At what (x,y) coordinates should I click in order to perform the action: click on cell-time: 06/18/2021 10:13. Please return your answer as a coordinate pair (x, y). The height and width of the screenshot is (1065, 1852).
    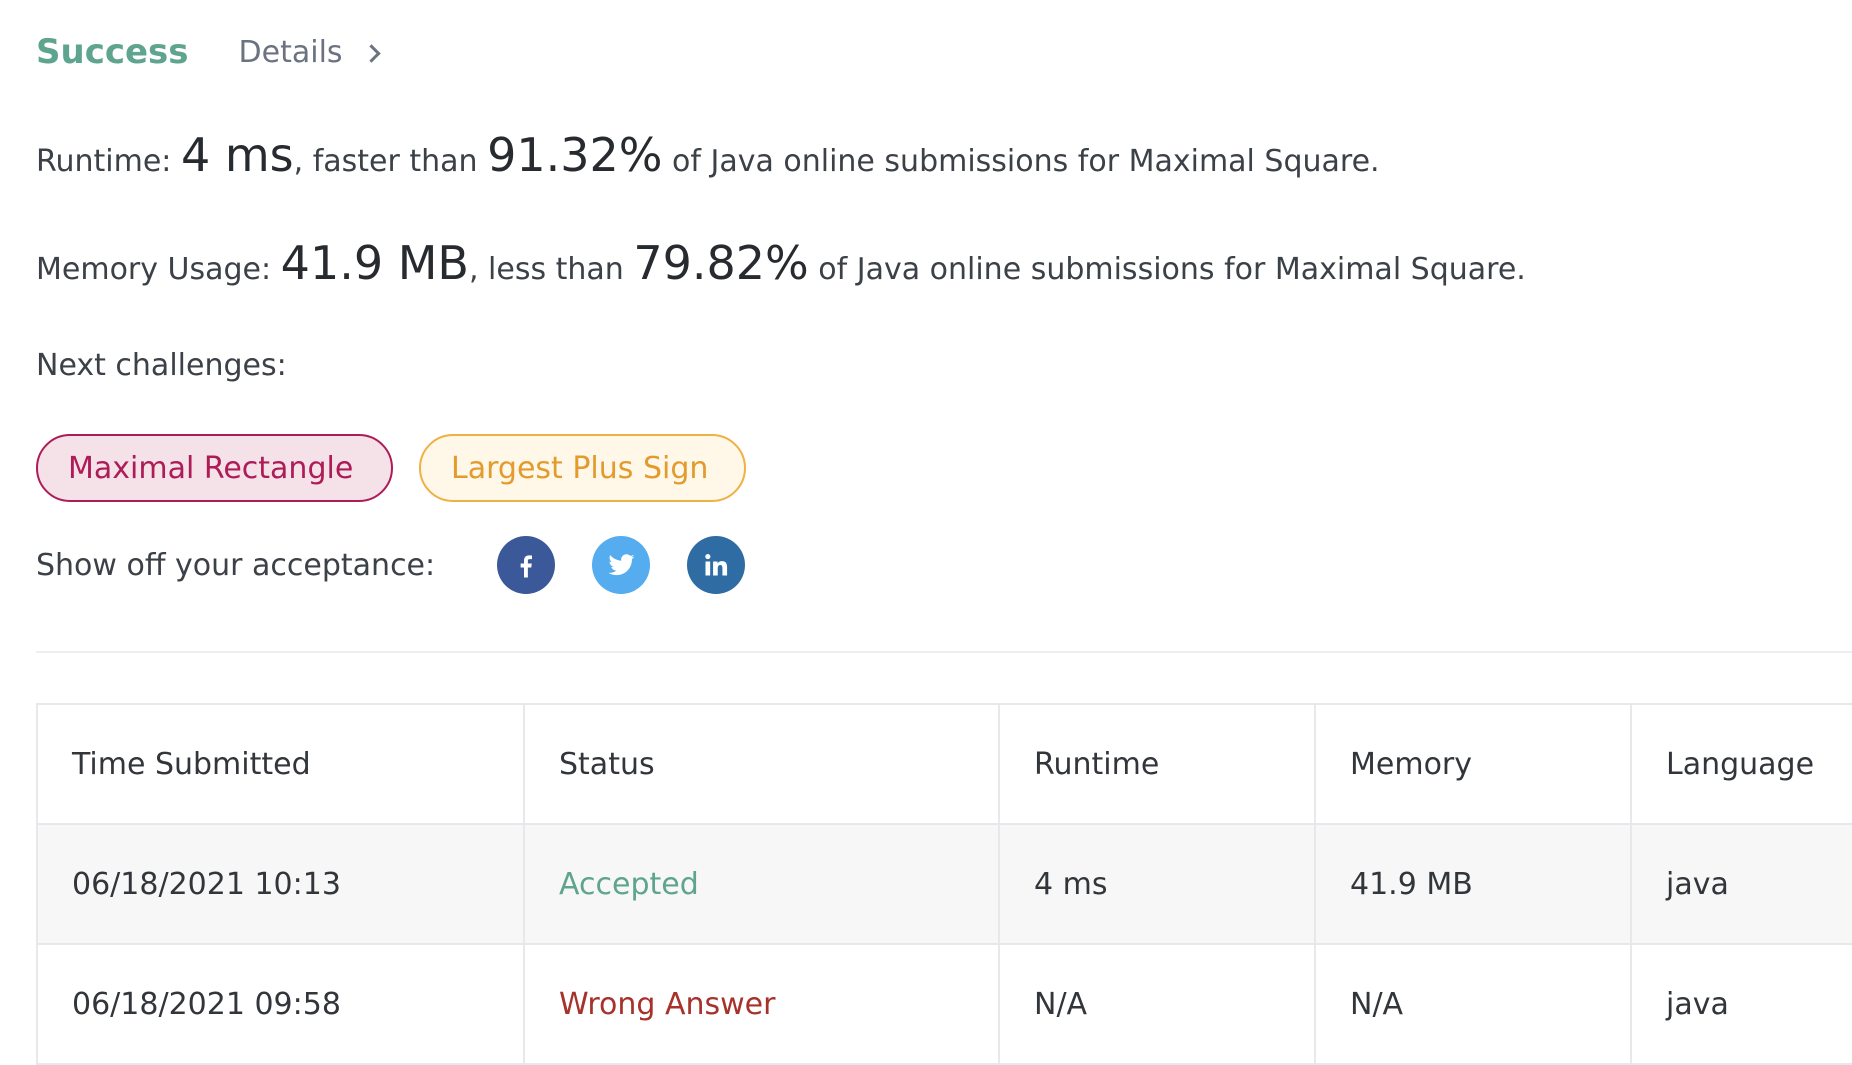
    Looking at the image, I should click on (281, 884).